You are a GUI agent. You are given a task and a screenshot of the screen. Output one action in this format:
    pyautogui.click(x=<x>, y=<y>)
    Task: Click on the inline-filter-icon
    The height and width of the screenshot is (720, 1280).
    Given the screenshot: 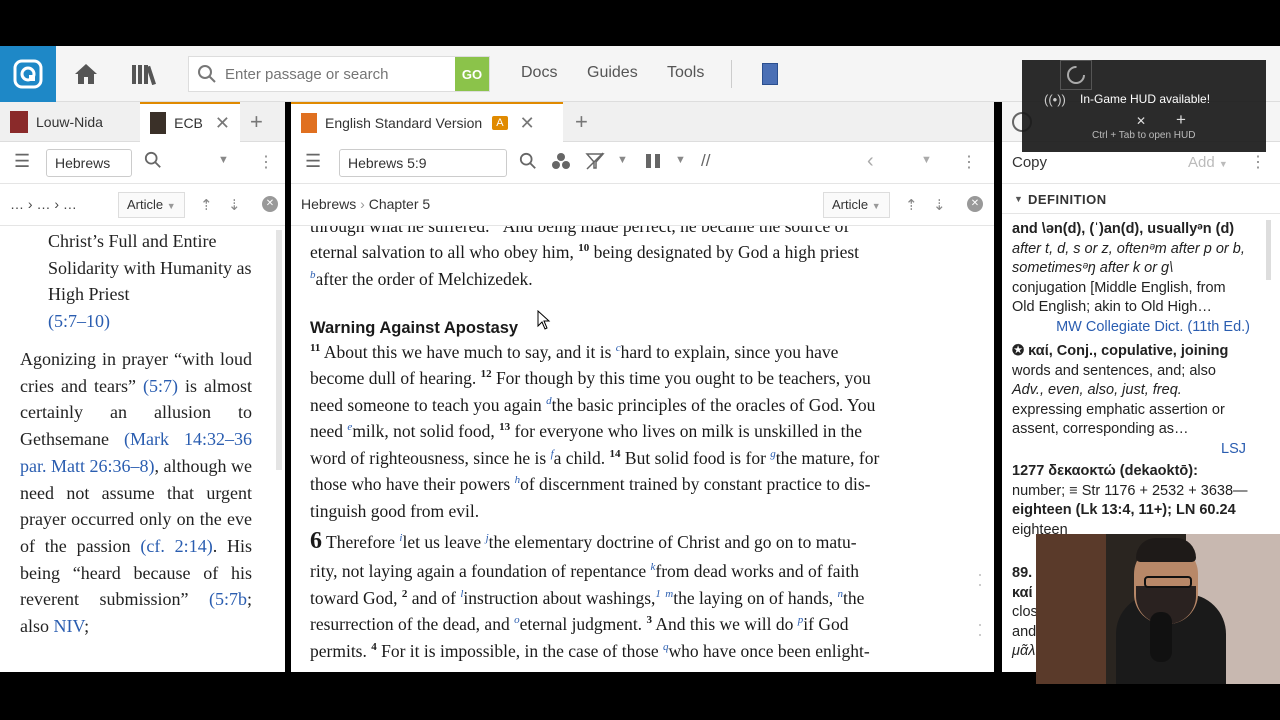 What is the action you would take?
    pyautogui.click(x=595, y=163)
    